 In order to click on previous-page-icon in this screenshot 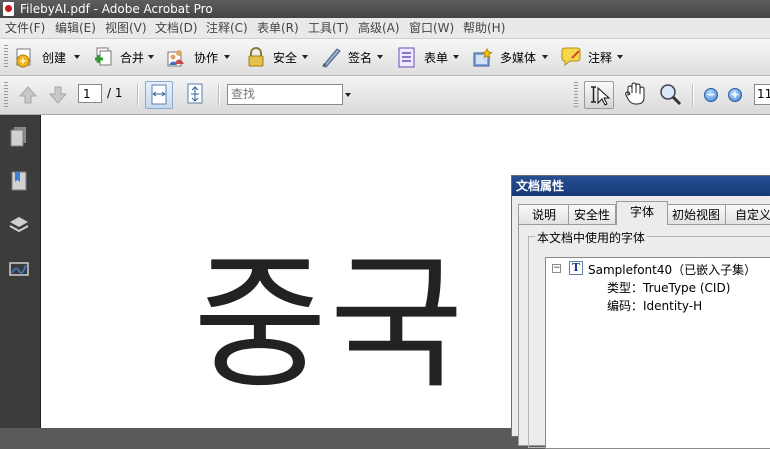, I will do `click(28, 95)`.